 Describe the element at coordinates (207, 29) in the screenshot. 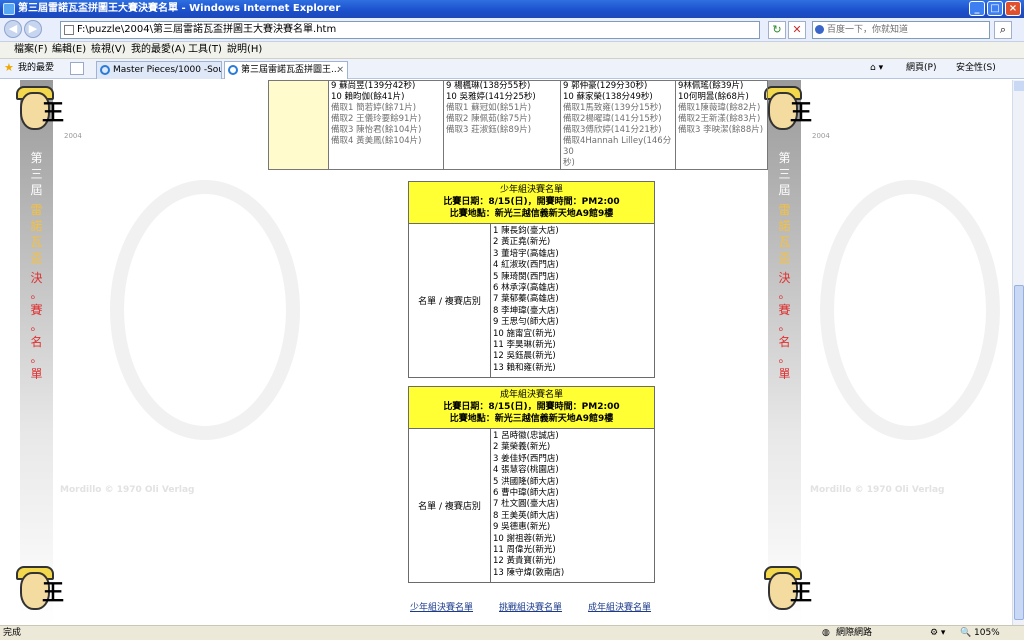

I see `address-url: F:\puzzle\2004\第三屆雷諾瓦盃拼圖王大賽決賽名單.htm` at that location.